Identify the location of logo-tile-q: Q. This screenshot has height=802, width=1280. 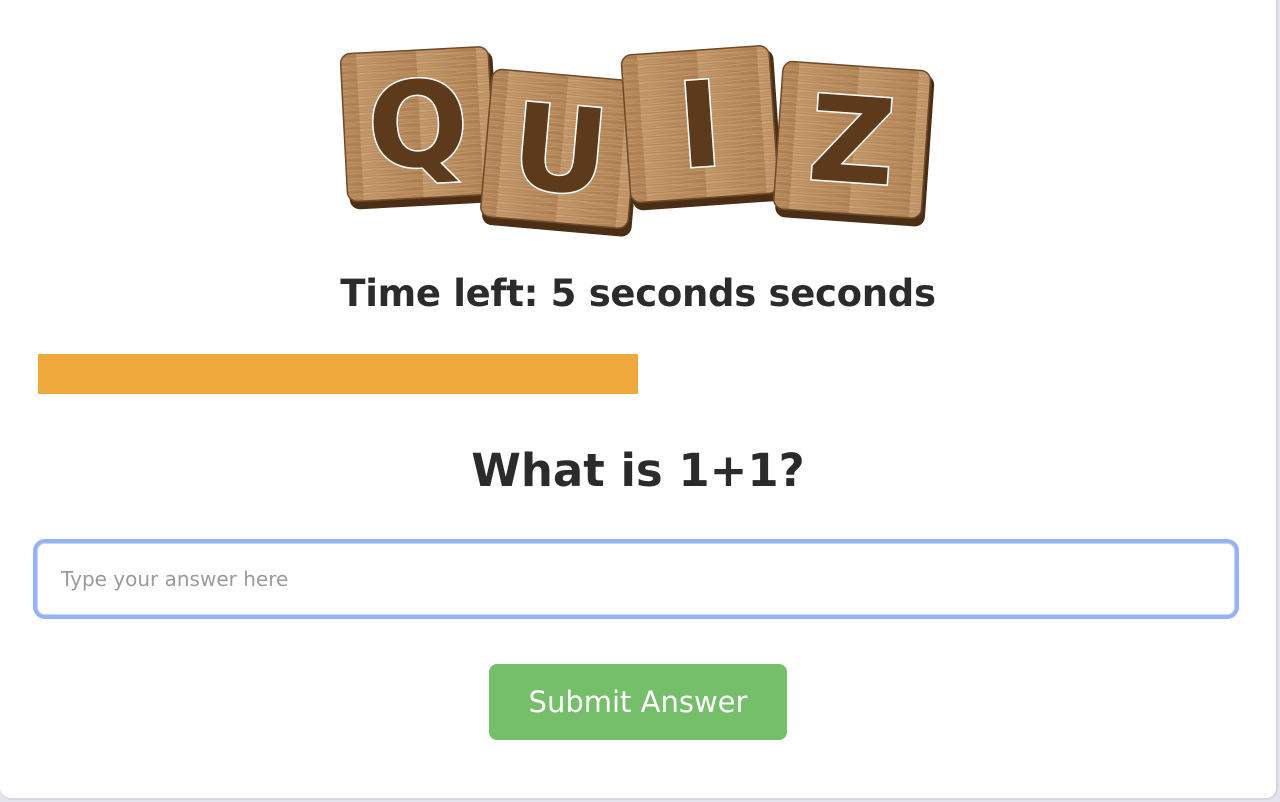
(420, 128).